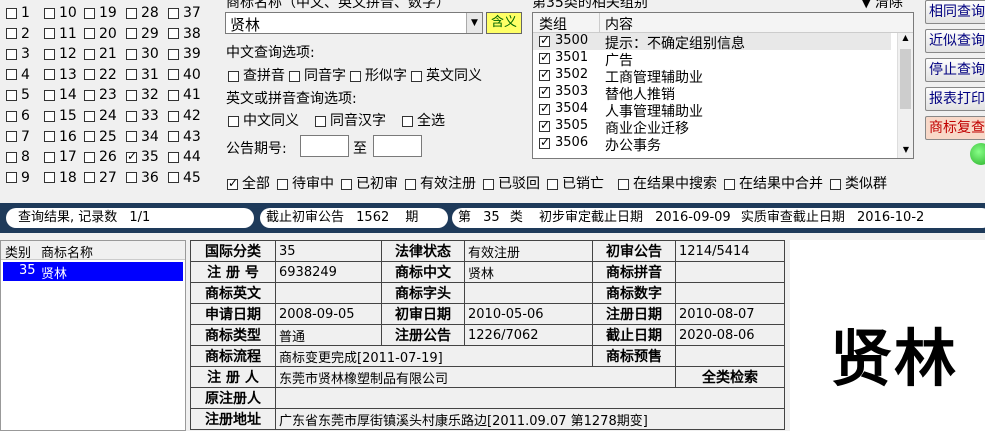 This screenshot has width=985, height=431. Describe the element at coordinates (60, 34) in the screenshot. I see `class-checkbox: 11` at that location.